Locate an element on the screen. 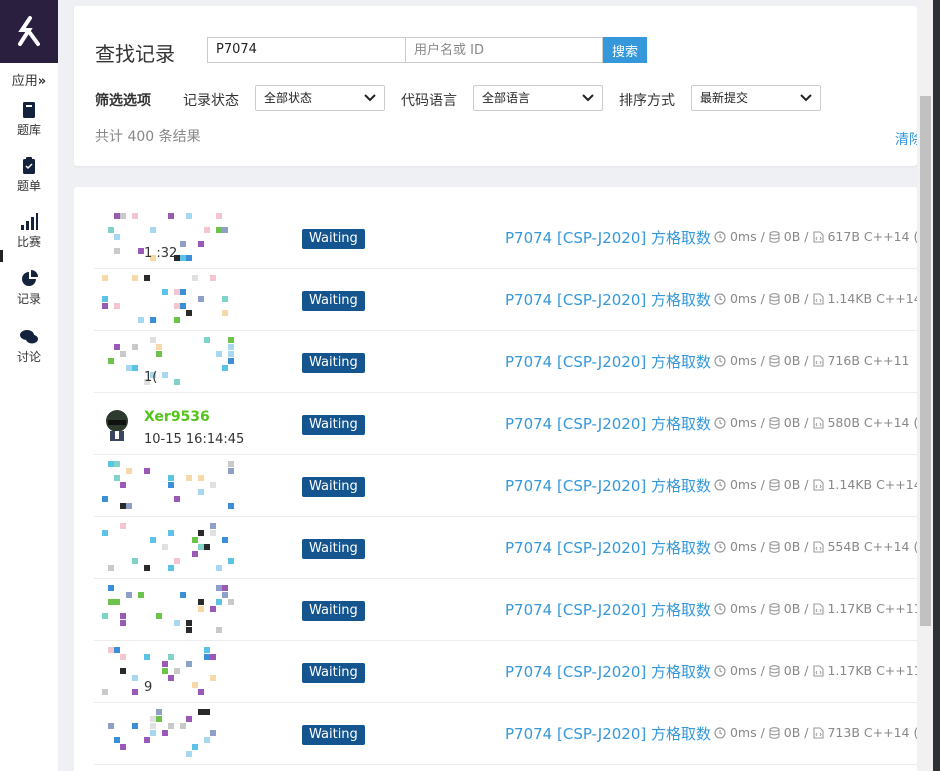 This screenshot has height=771, width=940. page-title: 查找记录 is located at coordinates (135, 54).